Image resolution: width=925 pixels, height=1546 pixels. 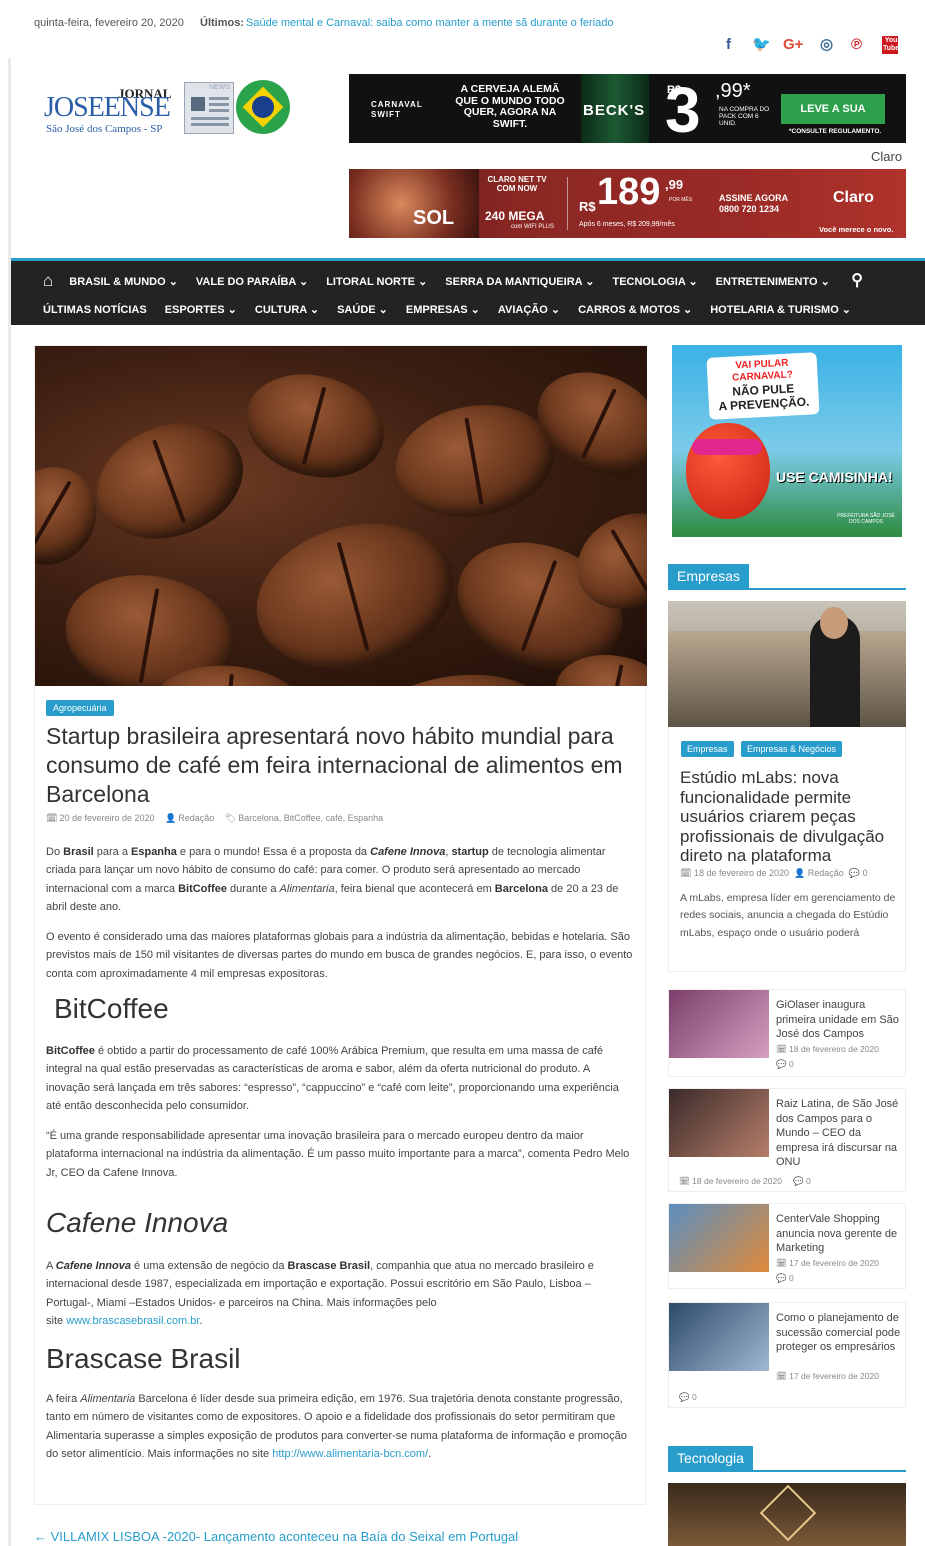 What do you see at coordinates (310, 818) in the screenshot?
I see `post-tags: Barcelona, BitCoffee, café, Espanha` at bounding box center [310, 818].